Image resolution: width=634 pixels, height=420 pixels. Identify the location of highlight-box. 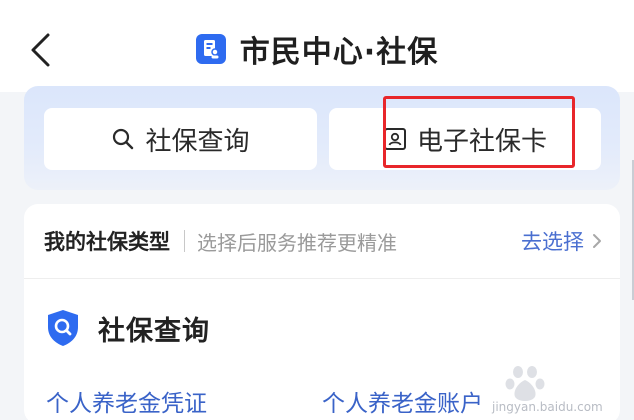
(479, 132).